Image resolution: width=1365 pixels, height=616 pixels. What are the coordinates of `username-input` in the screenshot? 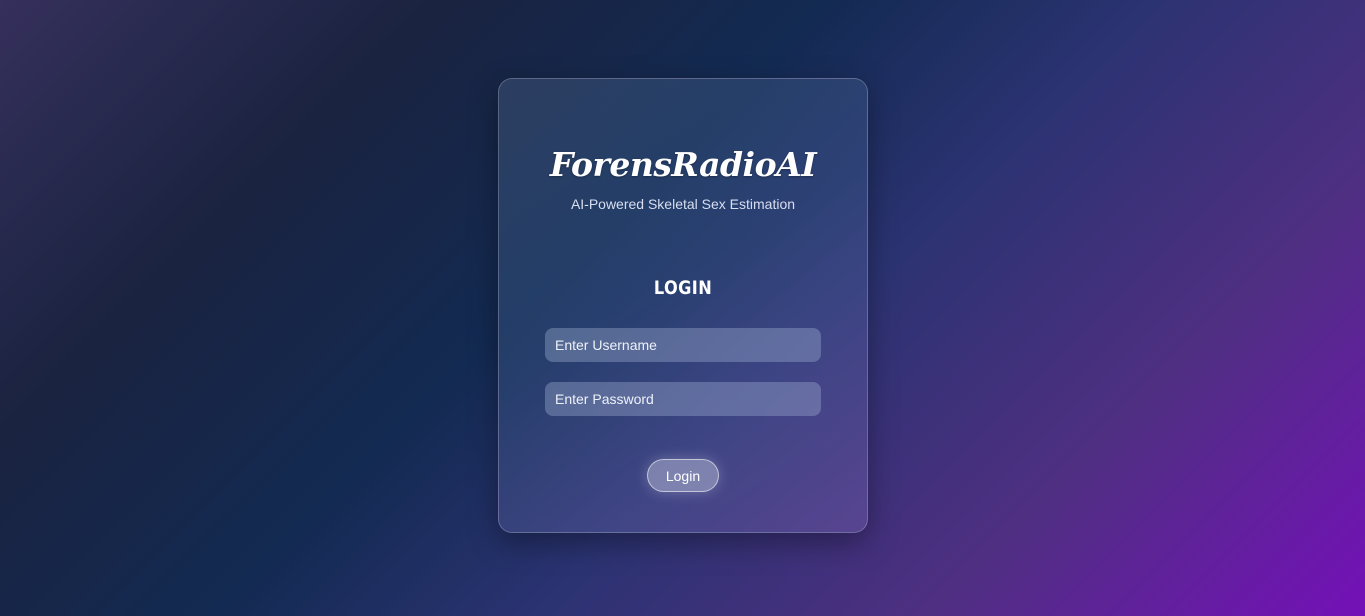 It's located at (683, 345).